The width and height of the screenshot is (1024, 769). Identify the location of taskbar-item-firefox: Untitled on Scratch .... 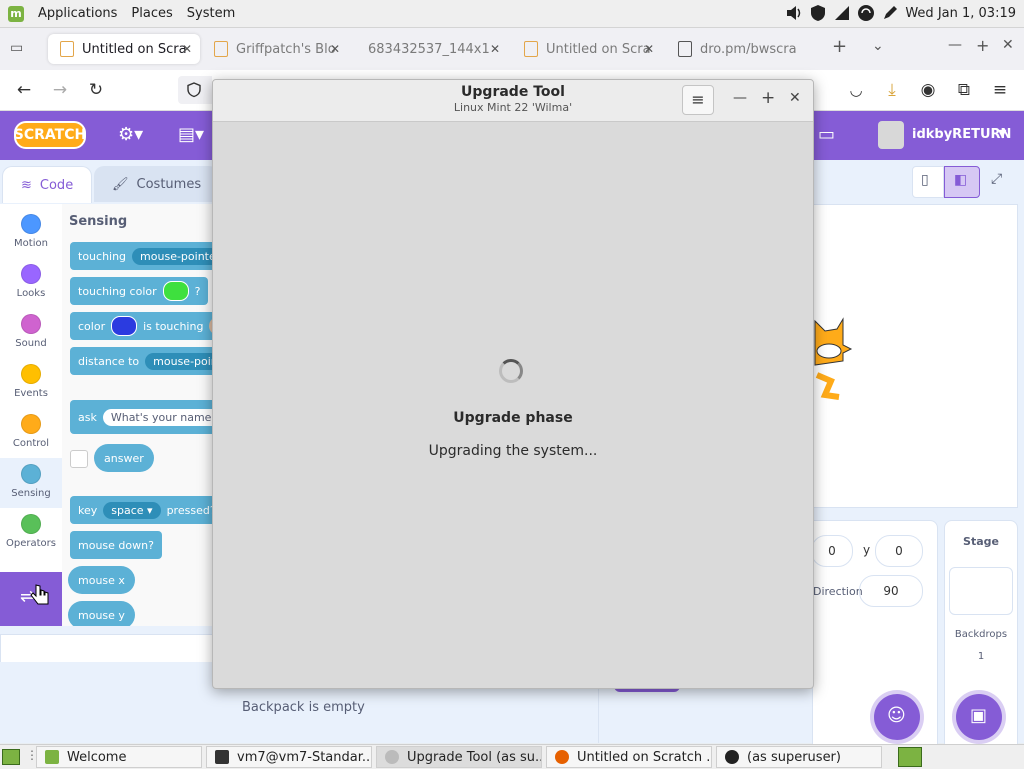
(629, 757).